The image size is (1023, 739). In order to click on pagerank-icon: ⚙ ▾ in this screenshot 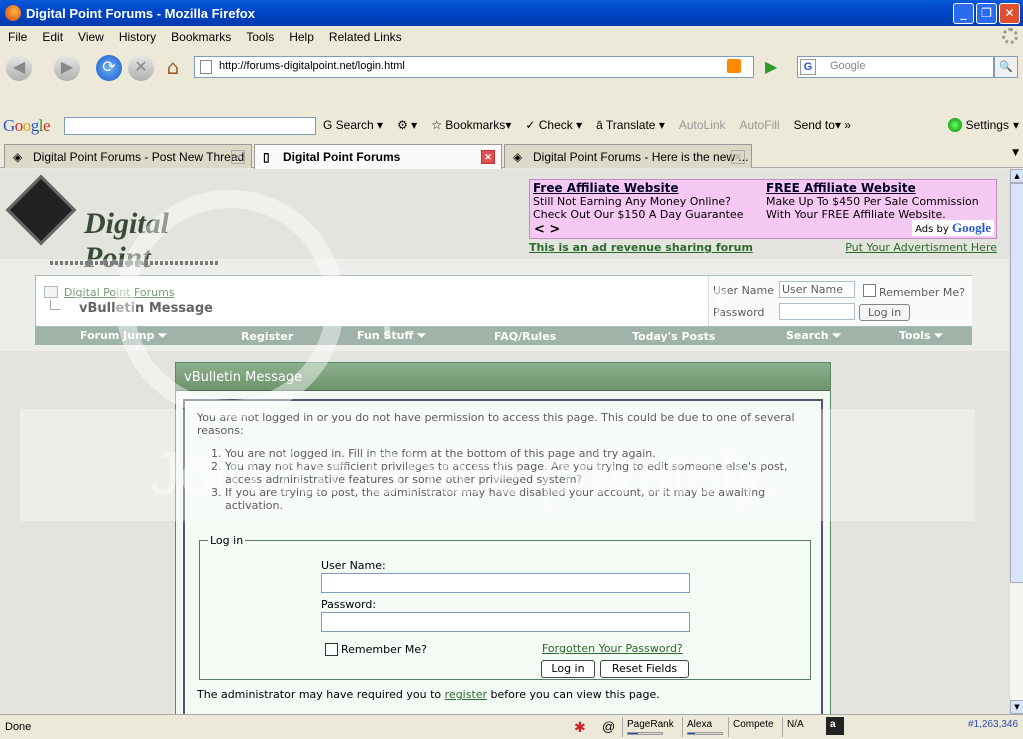, I will do `click(407, 125)`.